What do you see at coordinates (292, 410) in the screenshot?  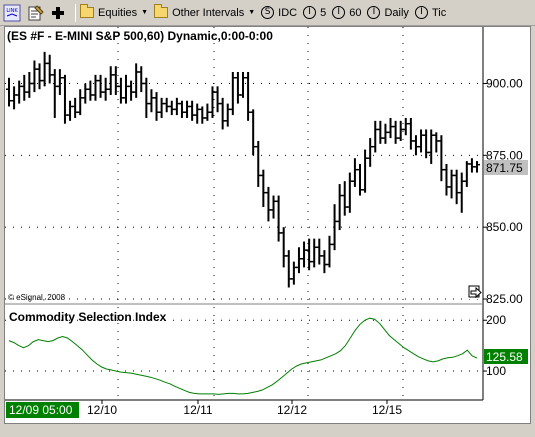 I see `date-axis-label: 12/12` at bounding box center [292, 410].